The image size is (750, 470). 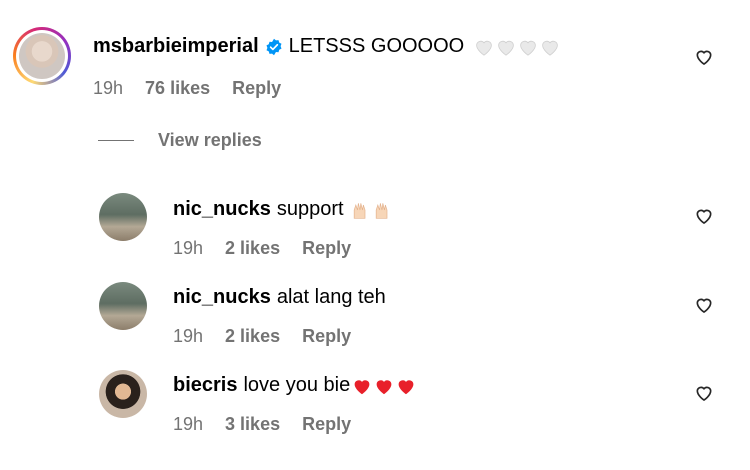 I want to click on raising-hands-emoji-group, so click(x=371, y=210).